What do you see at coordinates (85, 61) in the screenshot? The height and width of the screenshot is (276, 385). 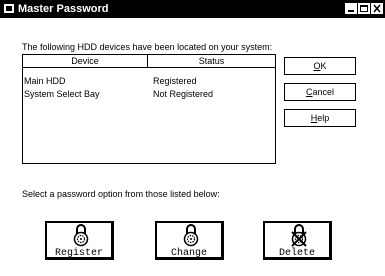 I see `column-header-device: Device` at bounding box center [85, 61].